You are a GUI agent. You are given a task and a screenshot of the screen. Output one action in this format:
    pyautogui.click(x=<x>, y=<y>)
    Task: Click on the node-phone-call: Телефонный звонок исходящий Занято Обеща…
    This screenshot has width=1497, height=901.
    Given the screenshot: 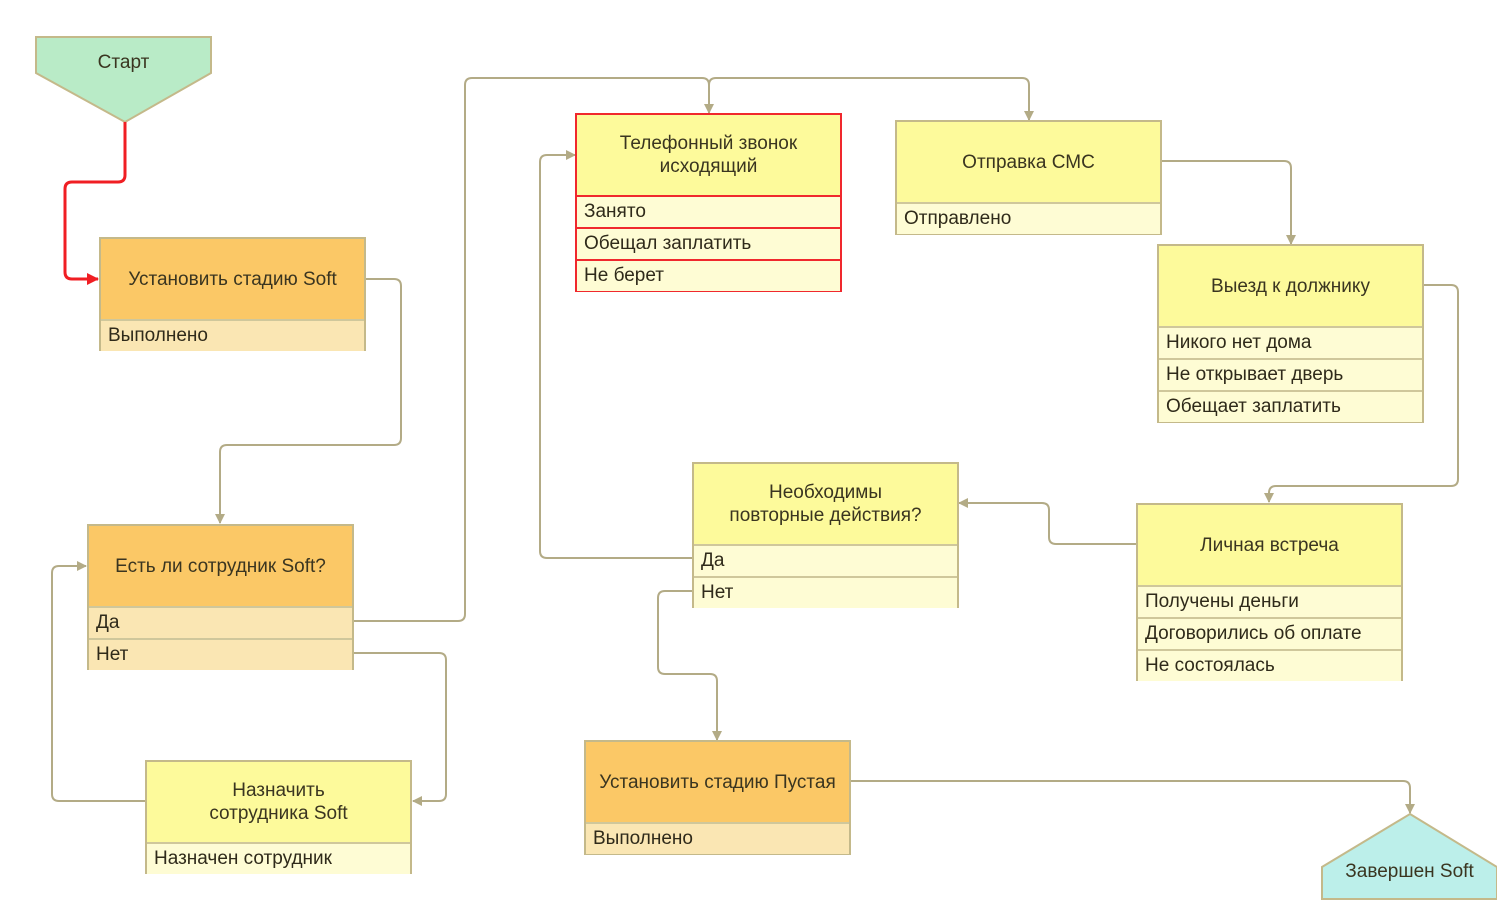 What is the action you would take?
    pyautogui.click(x=708, y=202)
    